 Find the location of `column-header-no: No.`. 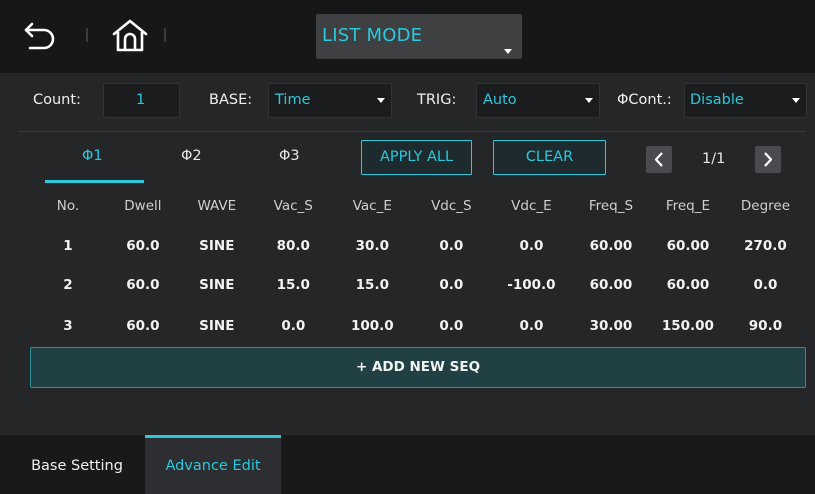

column-header-no: No. is located at coordinates (68, 206).